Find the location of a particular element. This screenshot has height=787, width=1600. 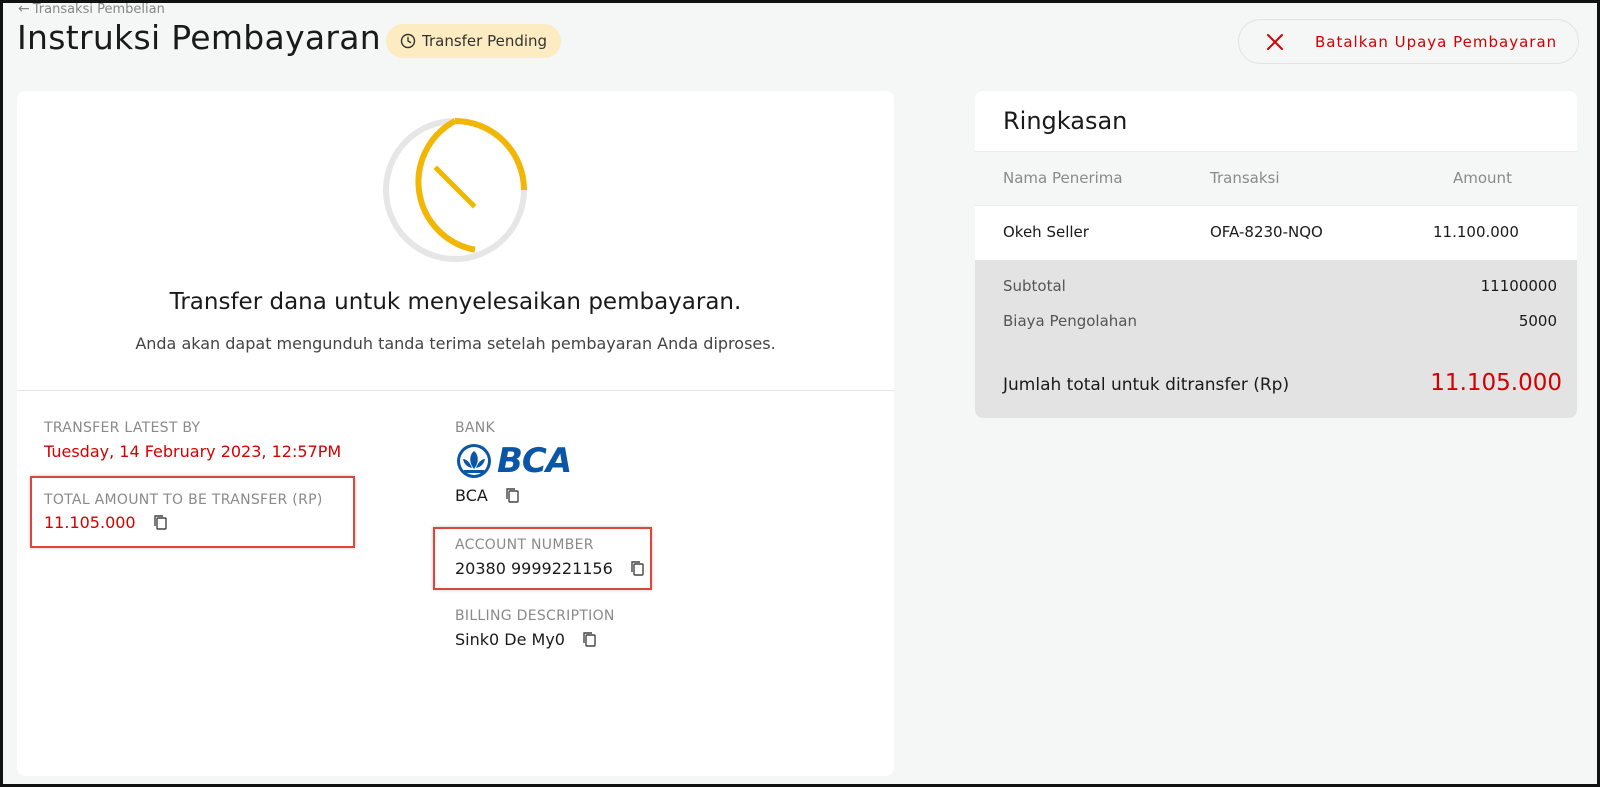

column-header-amount: Amount is located at coordinates (1482, 178).